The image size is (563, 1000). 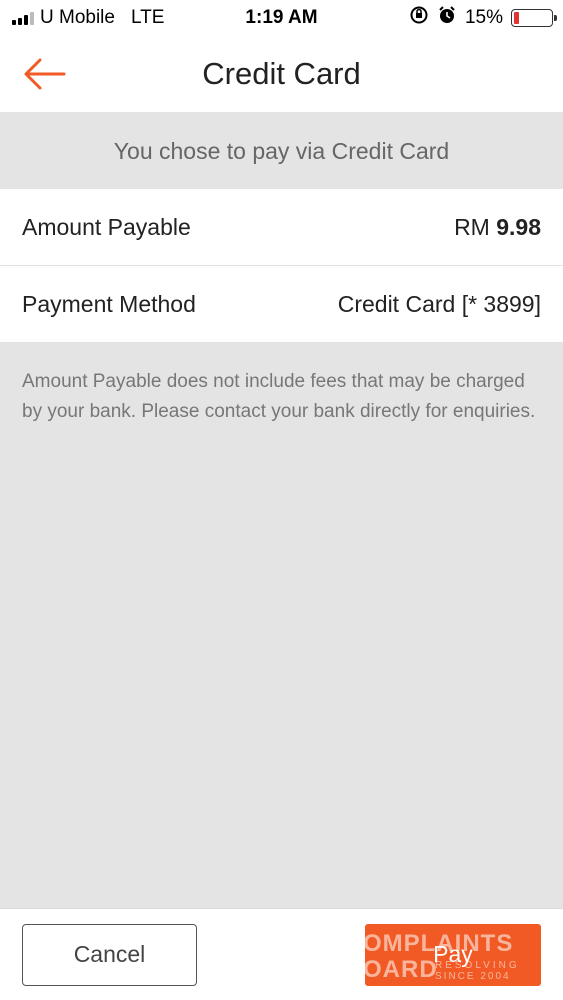 I want to click on amount-value: 9.98, so click(x=518, y=226).